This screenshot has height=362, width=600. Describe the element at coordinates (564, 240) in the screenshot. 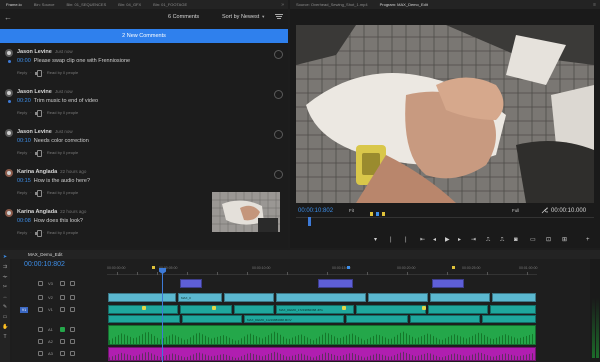

I see `export-frame-icon: ⊞` at that location.